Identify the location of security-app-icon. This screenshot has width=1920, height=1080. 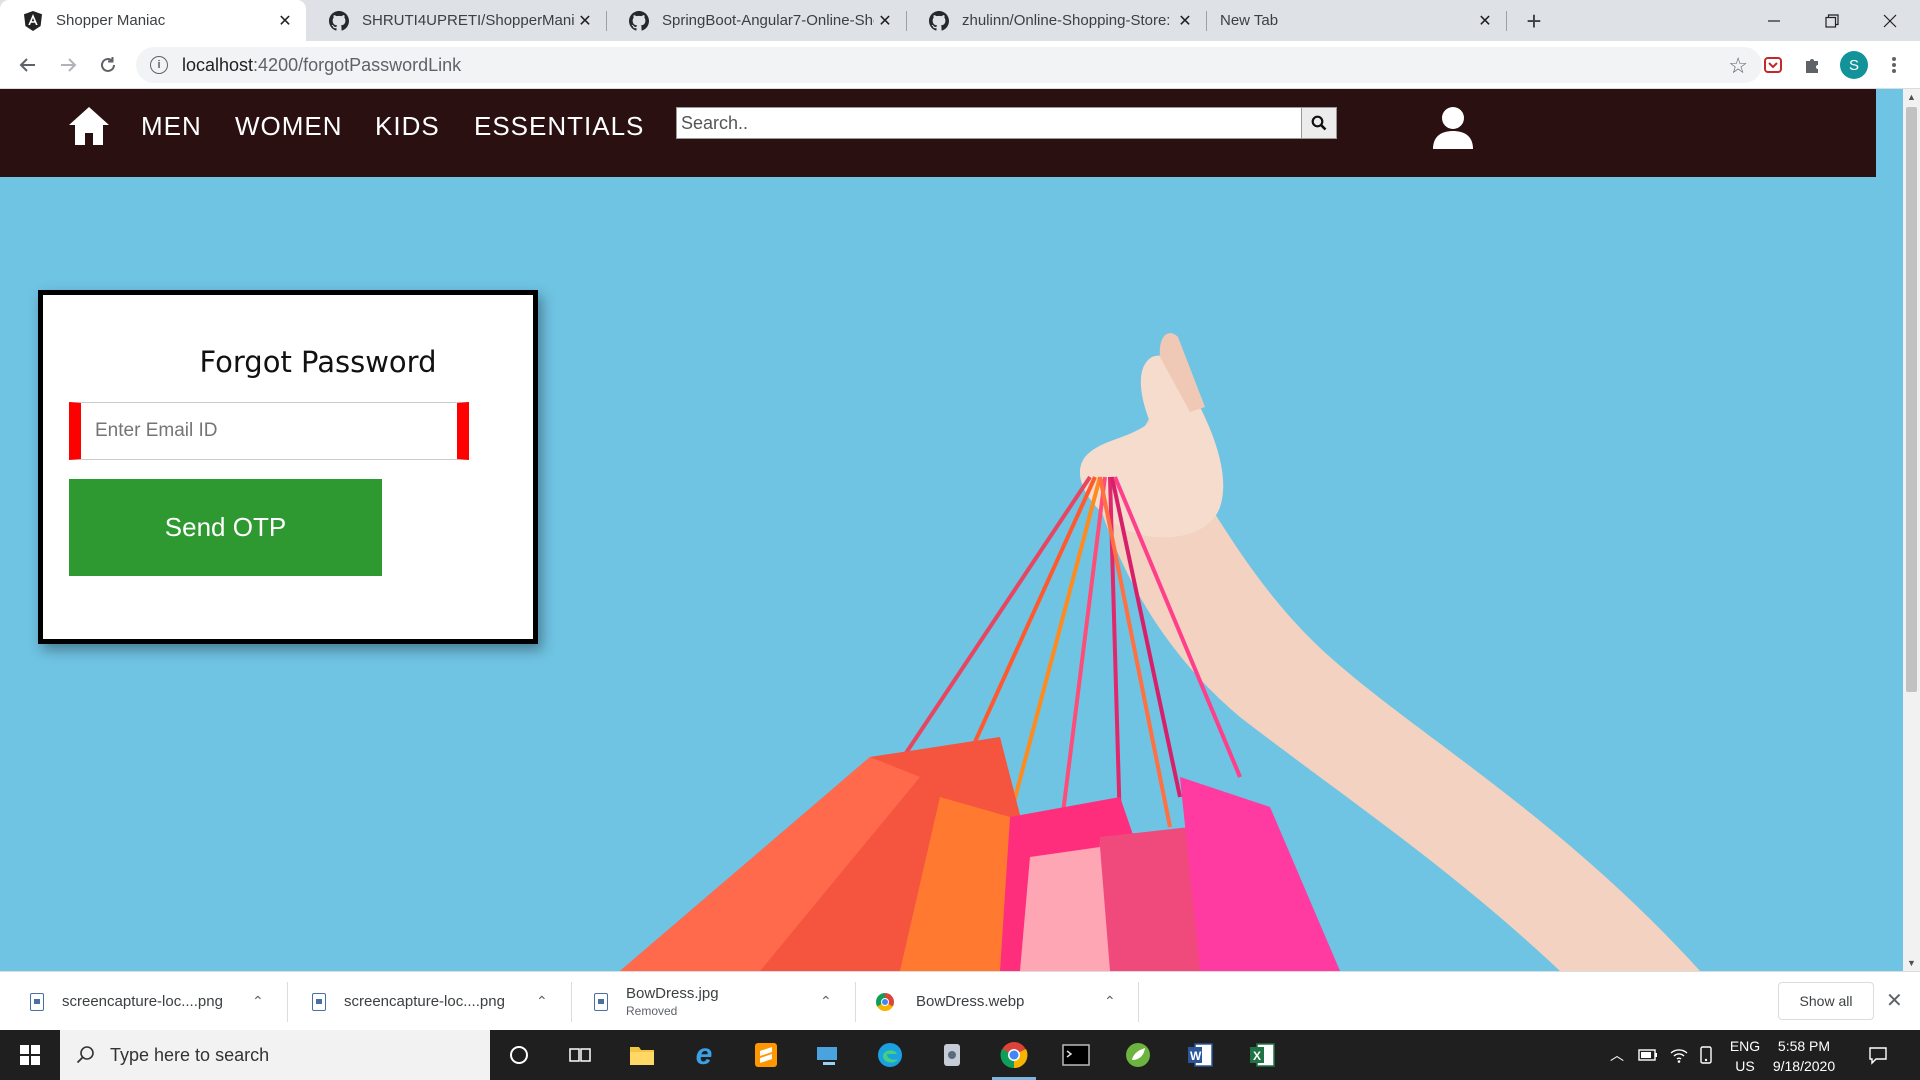
(952, 1055).